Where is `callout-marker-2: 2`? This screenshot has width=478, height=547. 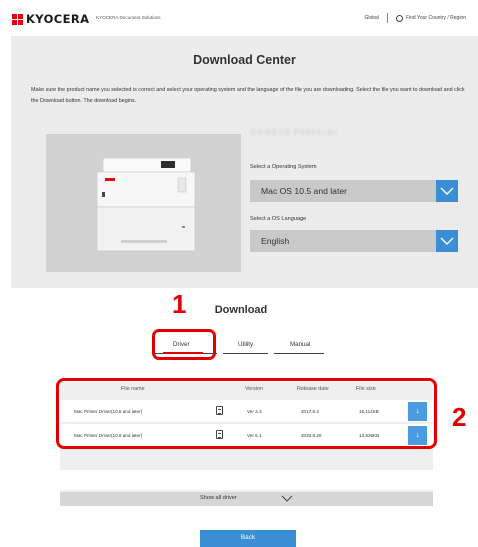 callout-marker-2: 2 is located at coordinates (459, 417).